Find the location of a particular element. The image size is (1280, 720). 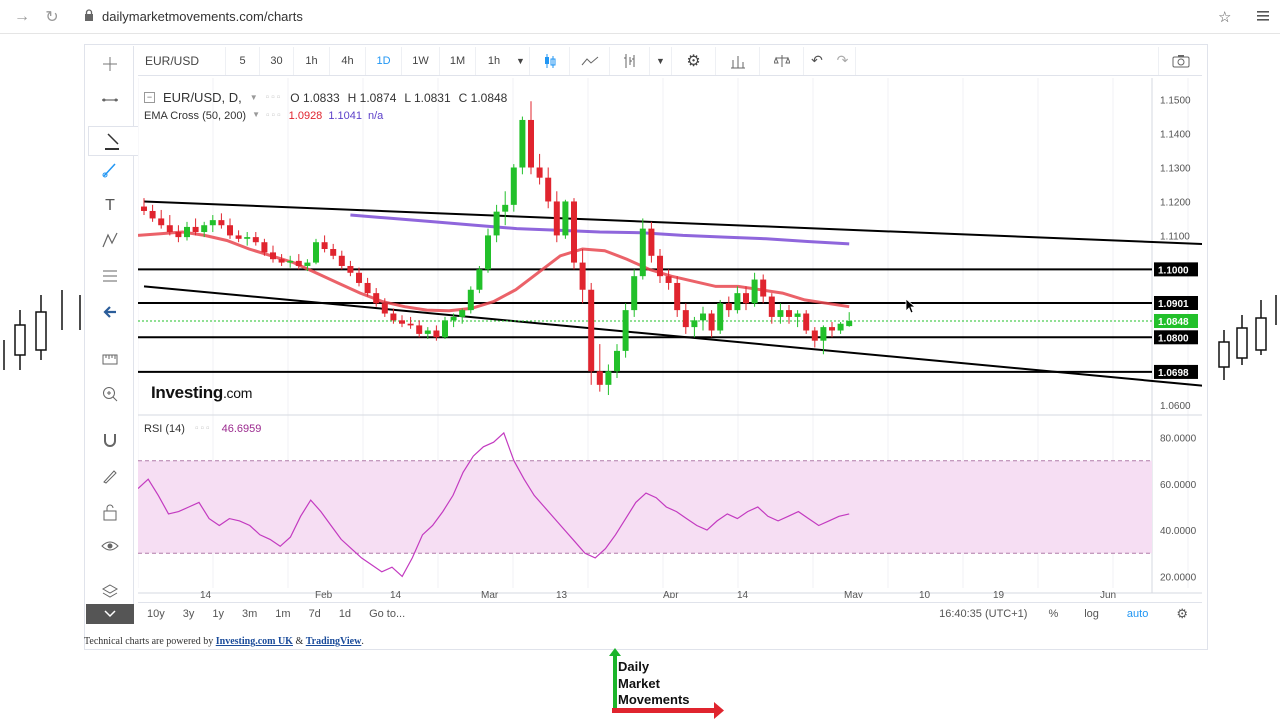

percent-toggle: % is located at coordinates (1053, 614).